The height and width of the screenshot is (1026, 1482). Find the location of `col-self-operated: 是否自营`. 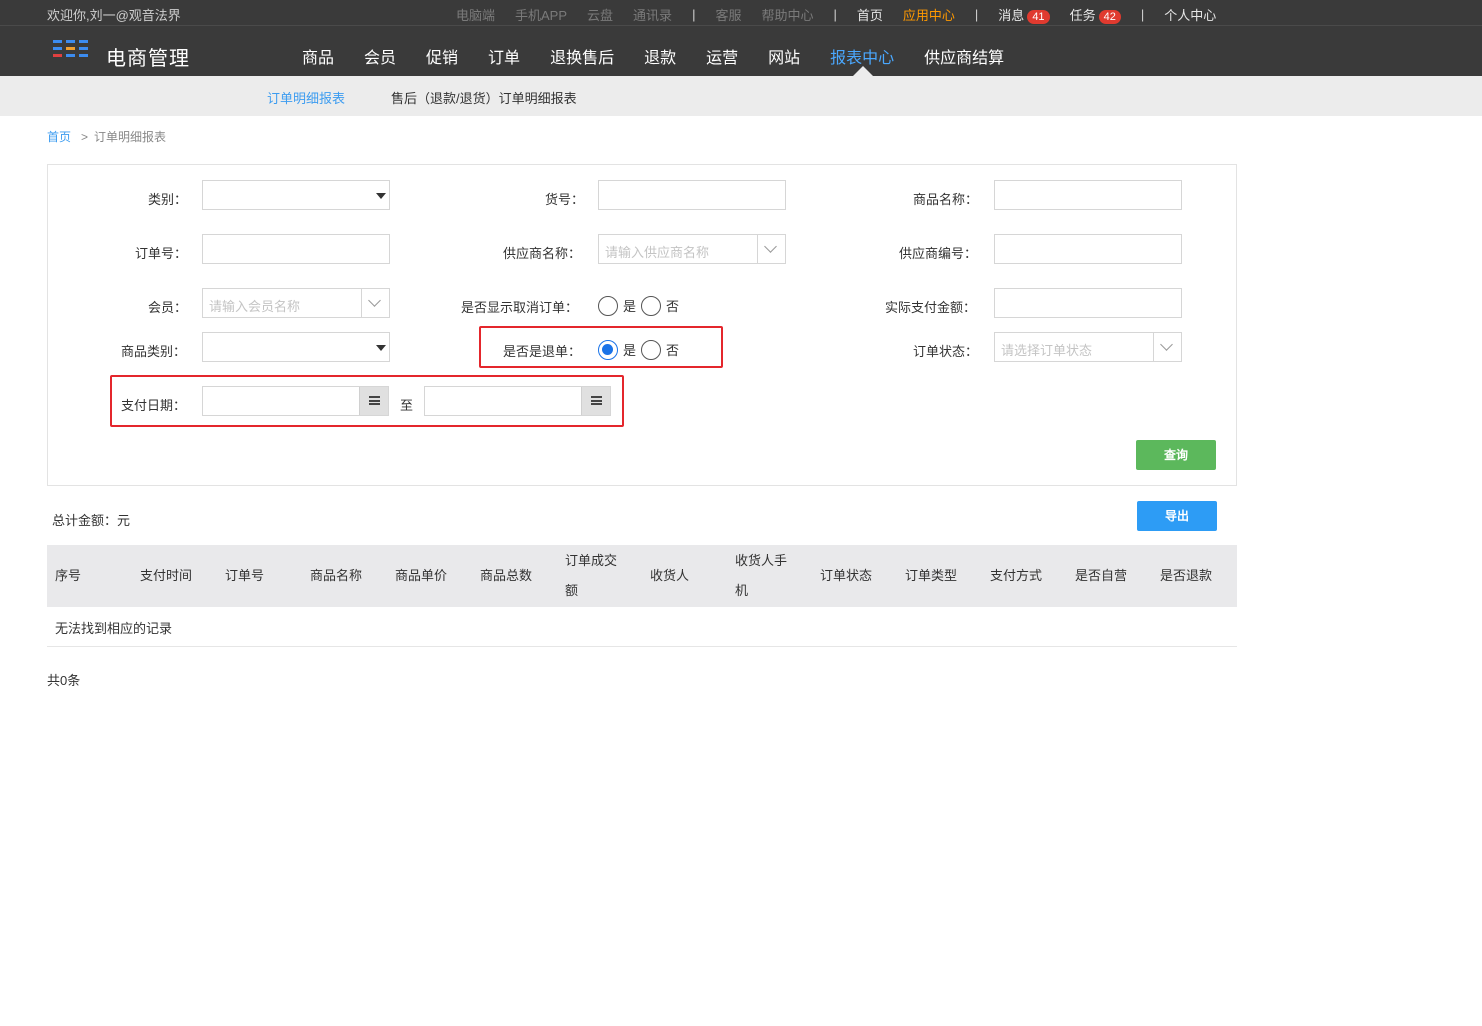

col-self-operated: 是否自营 is located at coordinates (1101, 575).